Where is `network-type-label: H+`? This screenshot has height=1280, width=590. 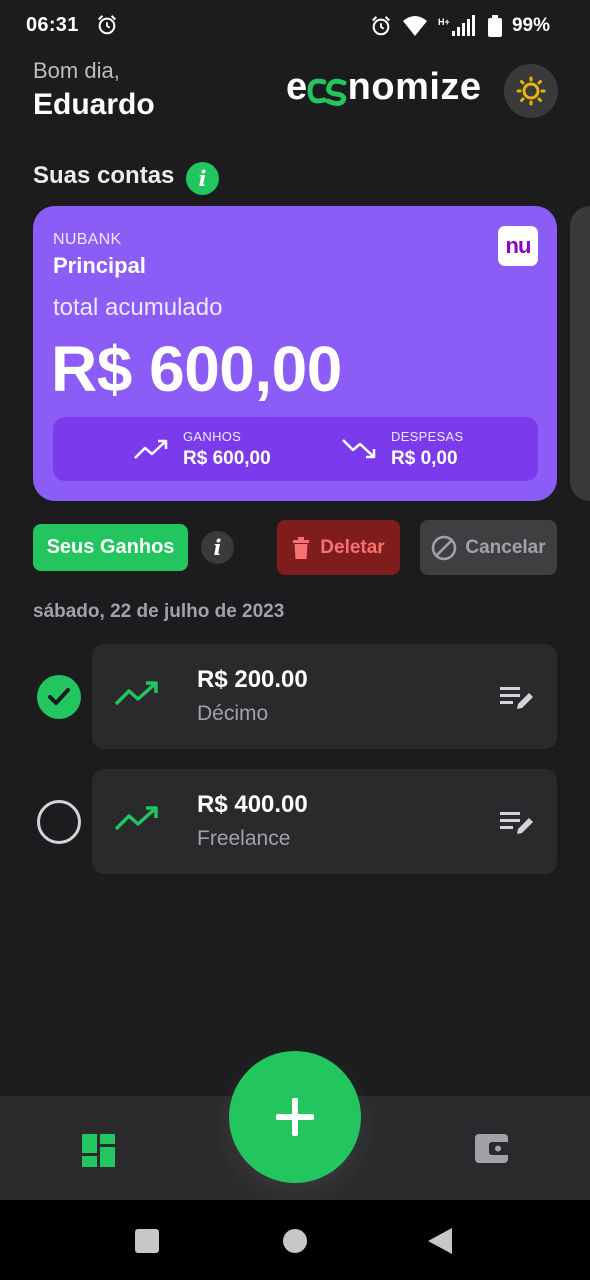
network-type-label: H+ is located at coordinates (444, 22).